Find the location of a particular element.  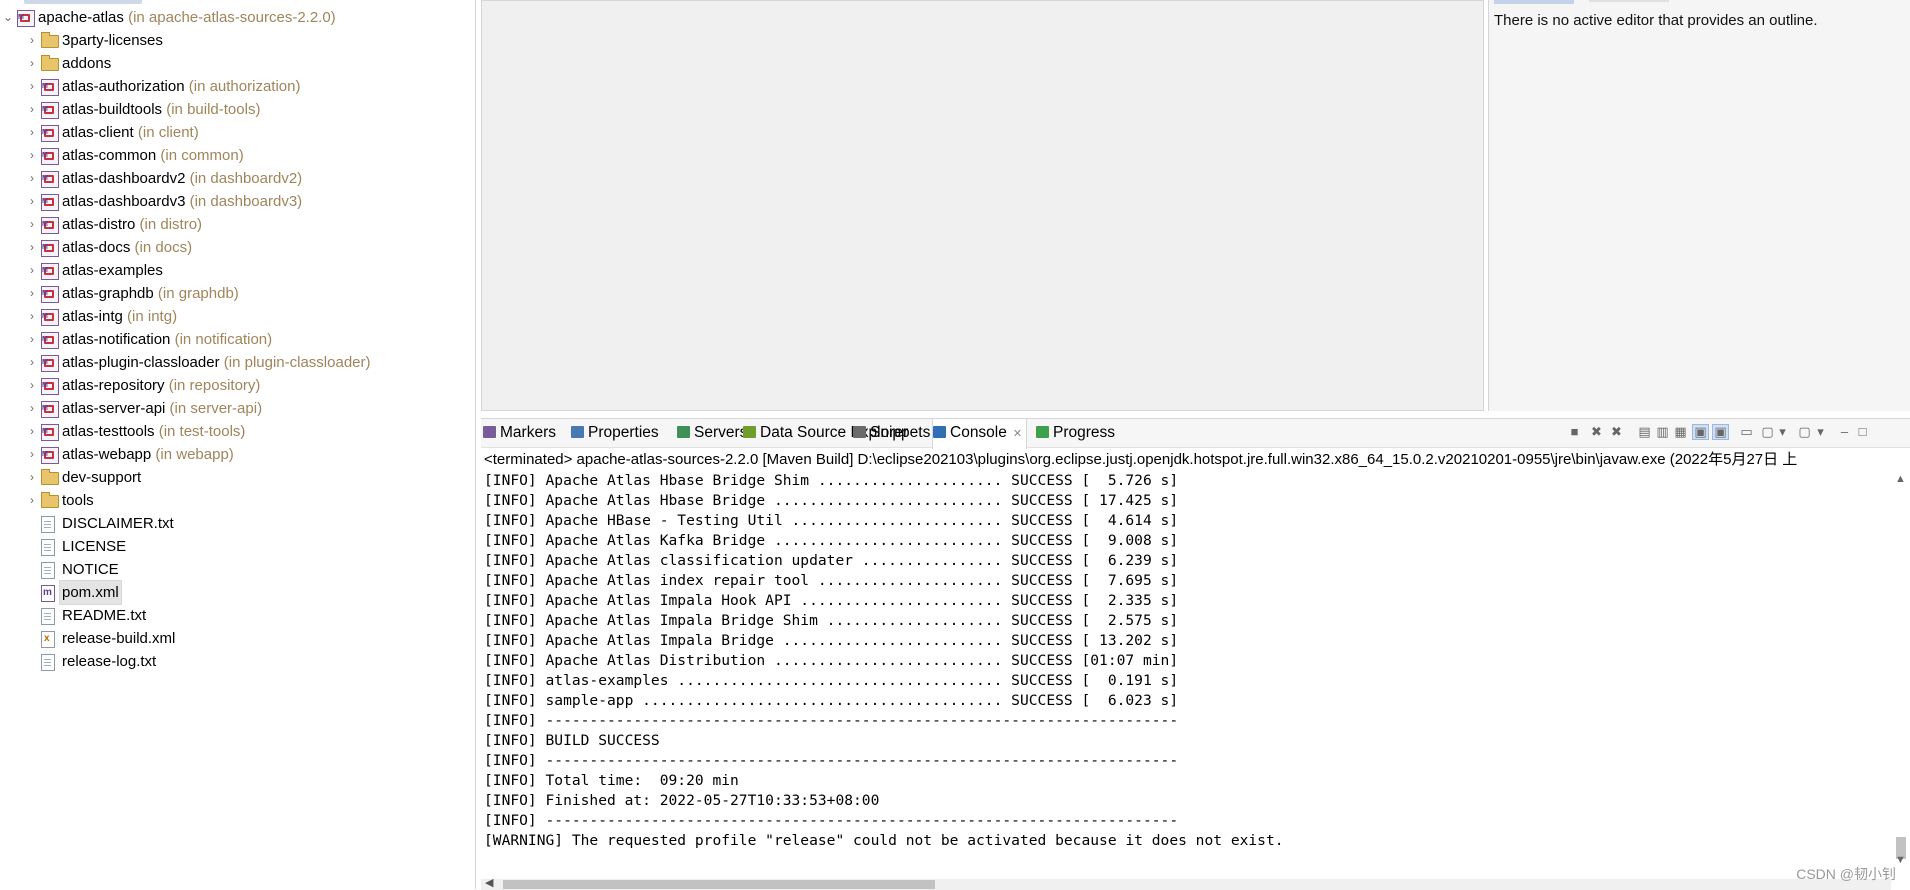

tree-item: › atlas-server-api (in server-api) is located at coordinates (237, 408).